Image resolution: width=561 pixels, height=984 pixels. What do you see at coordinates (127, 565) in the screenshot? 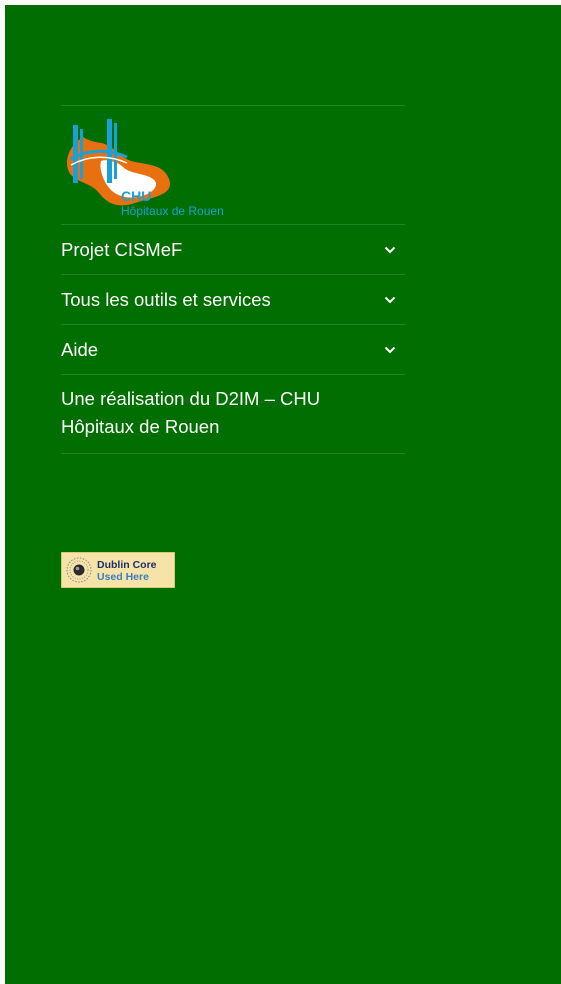
I see `badge-line-1: Dublin Core` at bounding box center [127, 565].